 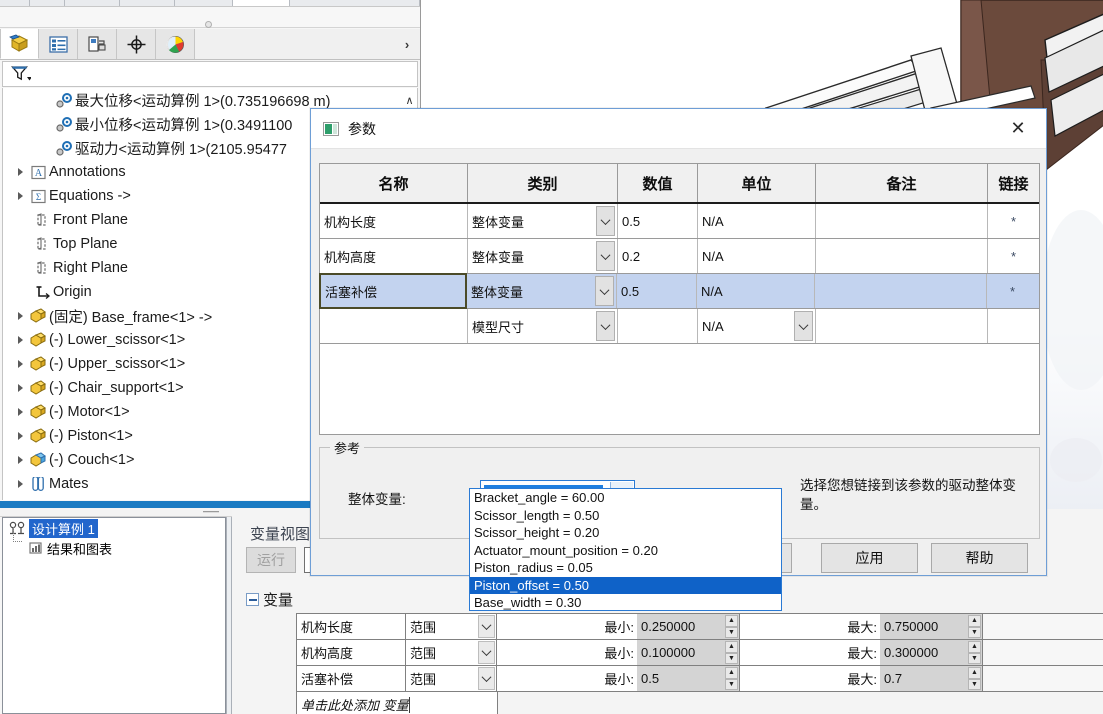 What do you see at coordinates (658, 183) in the screenshot?
I see `column-header-value: 数值` at bounding box center [658, 183].